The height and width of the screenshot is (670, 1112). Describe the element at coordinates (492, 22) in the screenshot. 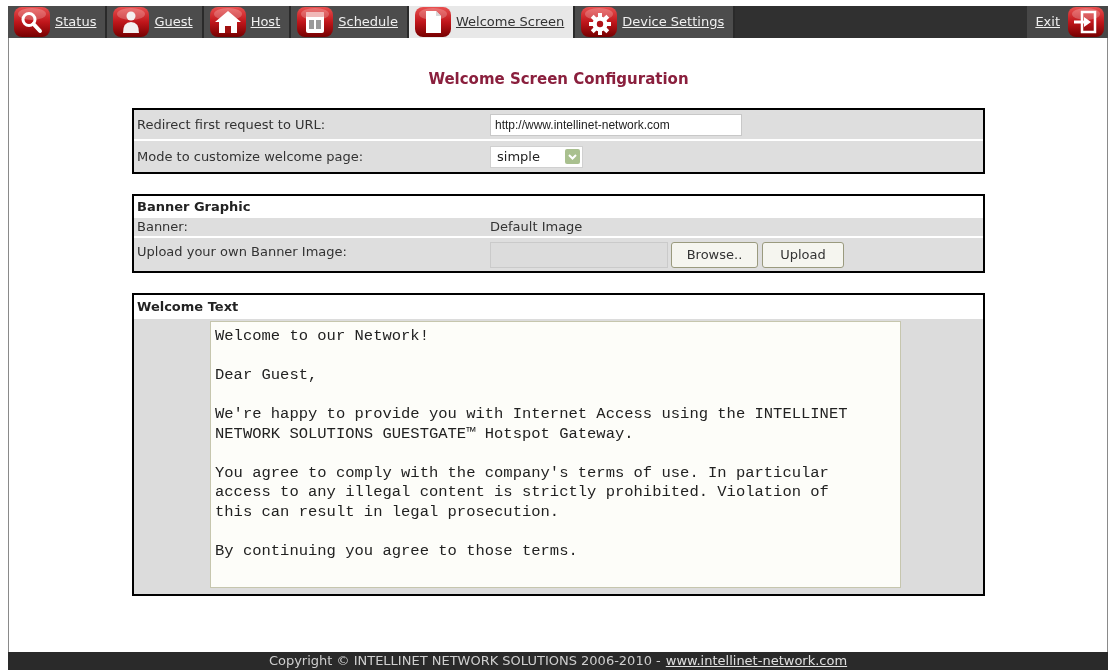

I see `nav-tab: Welcome Screen` at that location.